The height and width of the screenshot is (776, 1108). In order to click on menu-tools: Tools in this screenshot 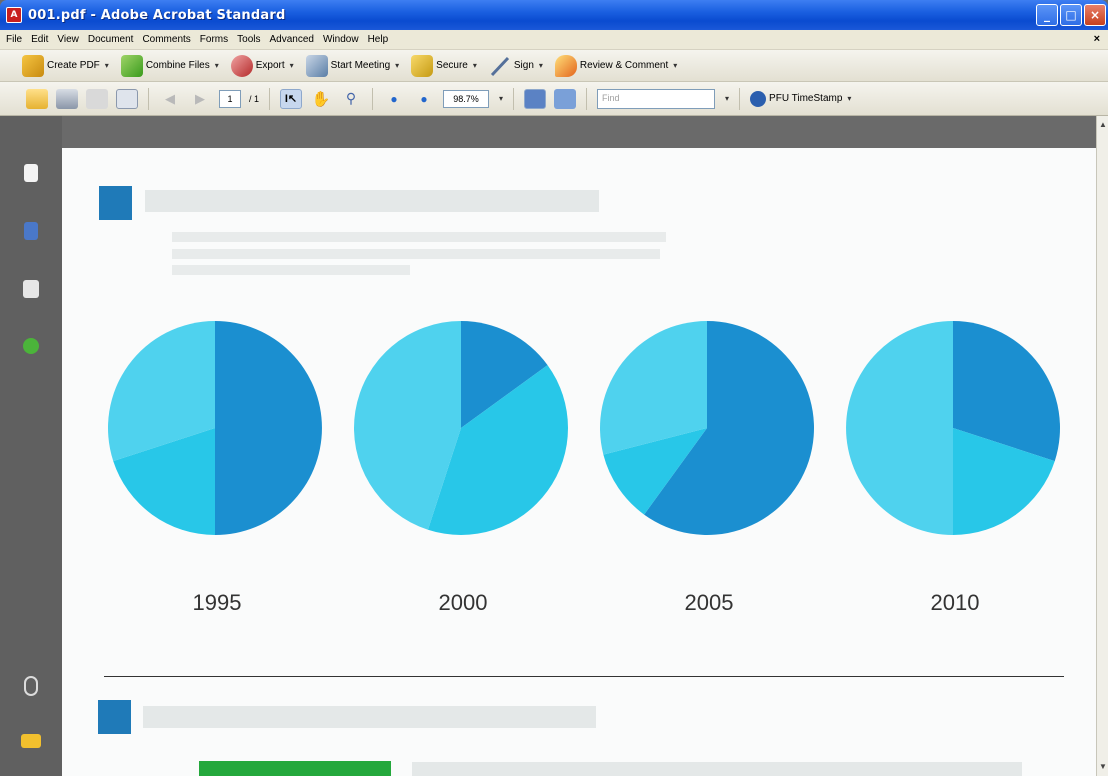, I will do `click(248, 39)`.